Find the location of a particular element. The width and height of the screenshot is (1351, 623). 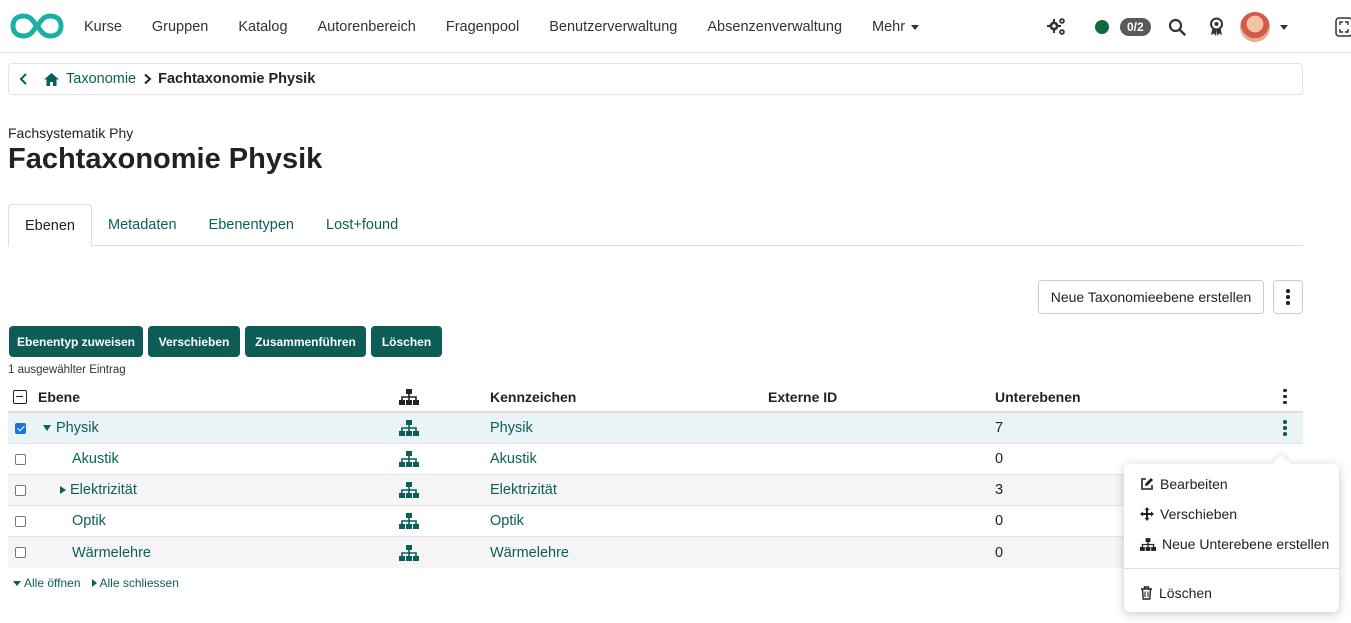

menu-item-delete: Löschen is located at coordinates (1231, 593).